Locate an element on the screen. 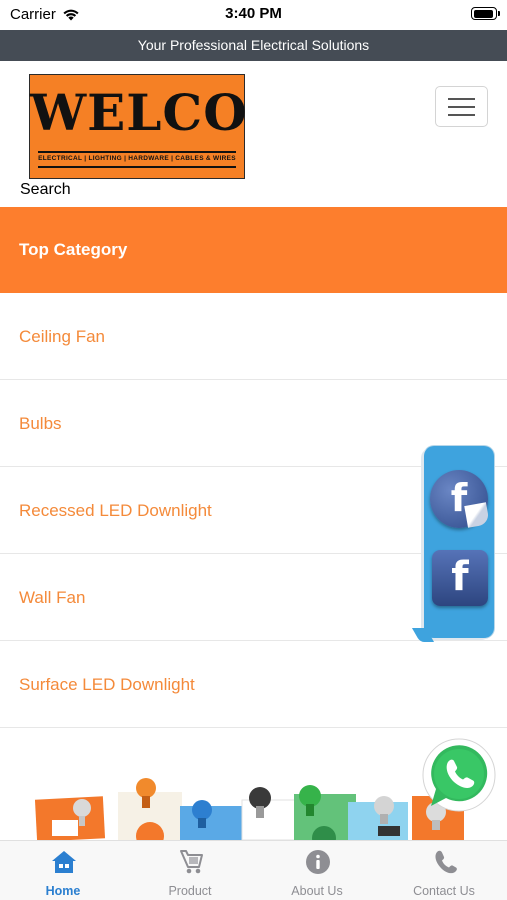 The image size is (507, 900). tab-home: Home is located at coordinates (63, 870).